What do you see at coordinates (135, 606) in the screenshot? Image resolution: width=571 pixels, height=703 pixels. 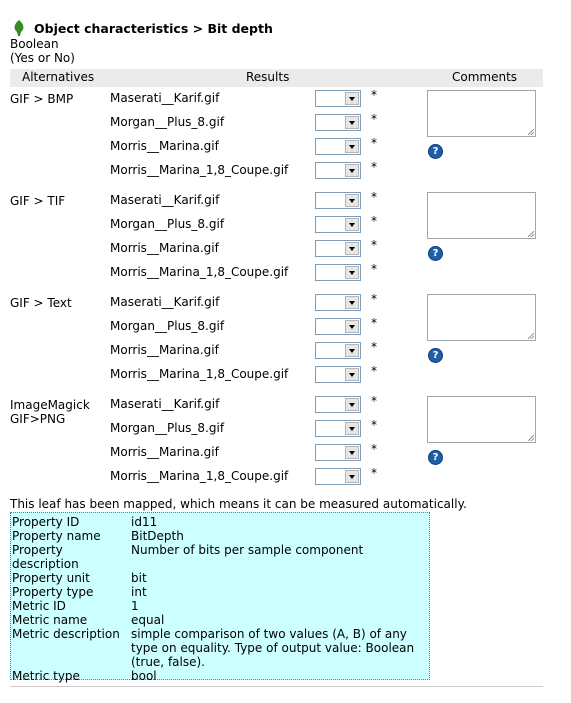 I see `property-value: 1` at bounding box center [135, 606].